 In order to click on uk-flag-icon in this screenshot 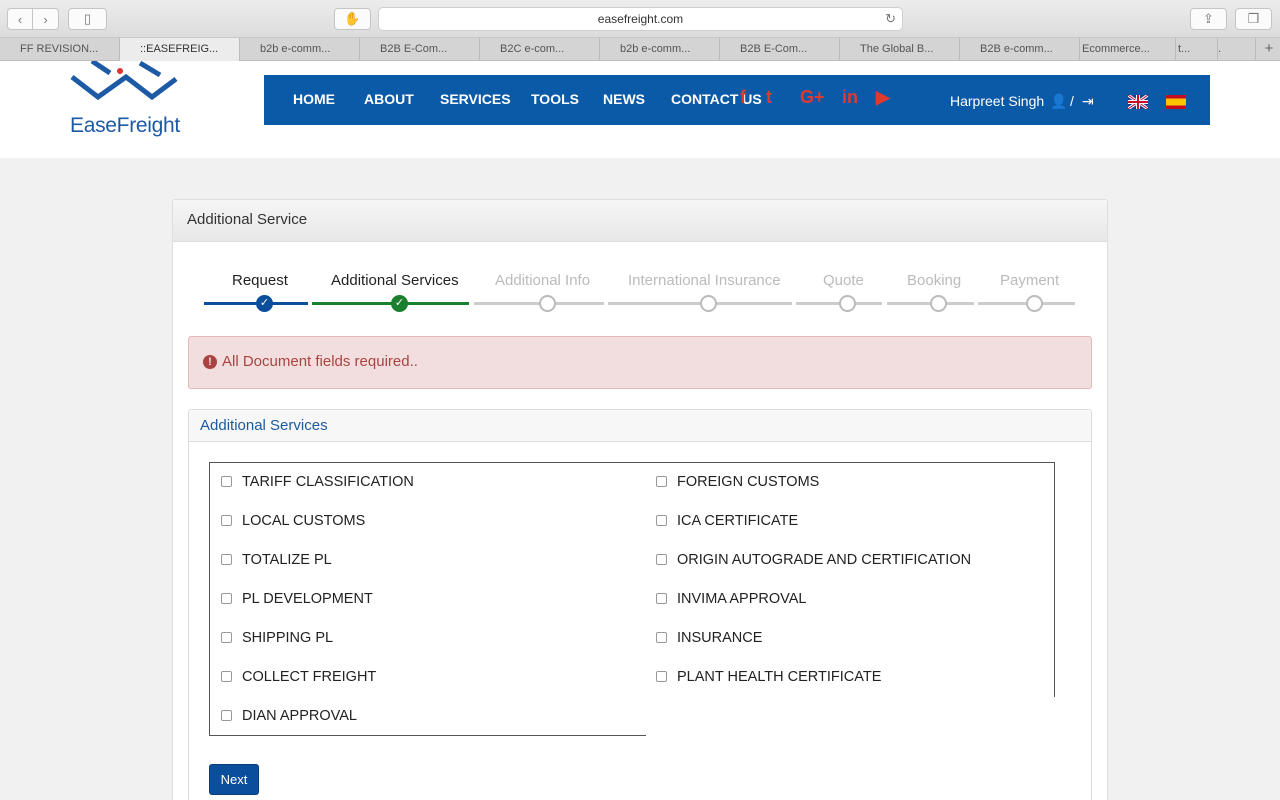, I will do `click(1138, 102)`.